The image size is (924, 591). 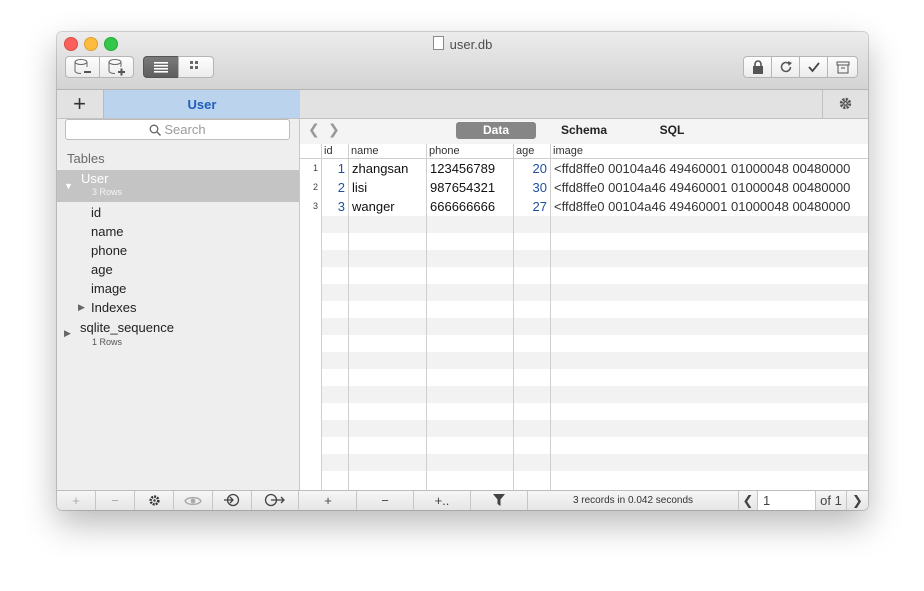 What do you see at coordinates (442, 500) in the screenshot?
I see `add-rows-button: +..` at bounding box center [442, 500].